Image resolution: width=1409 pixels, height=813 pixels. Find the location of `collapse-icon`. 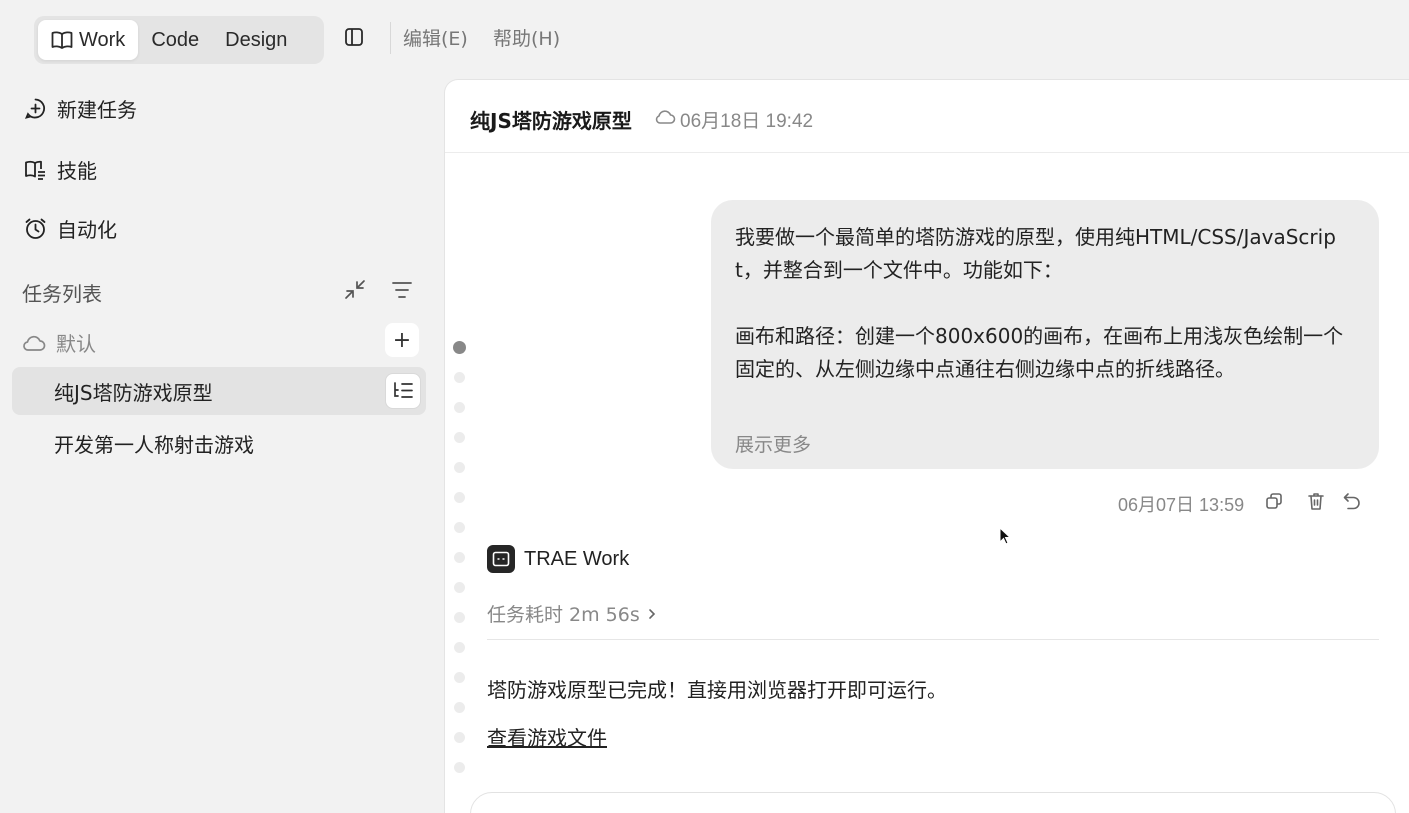

collapse-icon is located at coordinates (355, 290).